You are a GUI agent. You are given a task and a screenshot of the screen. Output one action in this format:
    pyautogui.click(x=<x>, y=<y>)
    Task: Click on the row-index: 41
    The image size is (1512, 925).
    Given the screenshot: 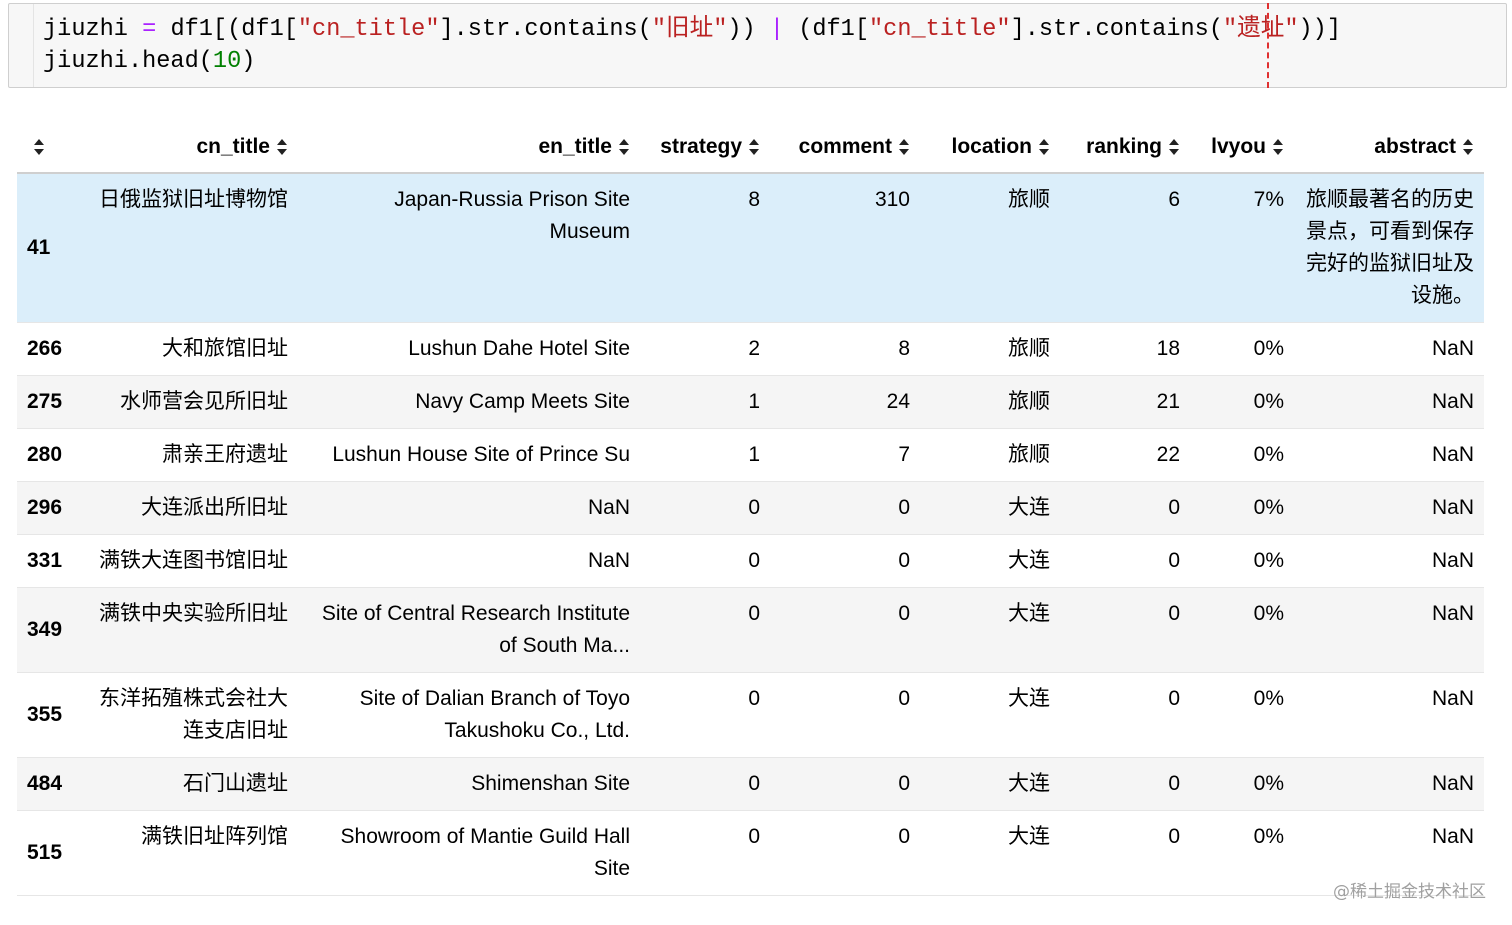 What is the action you would take?
    pyautogui.click(x=39, y=247)
    